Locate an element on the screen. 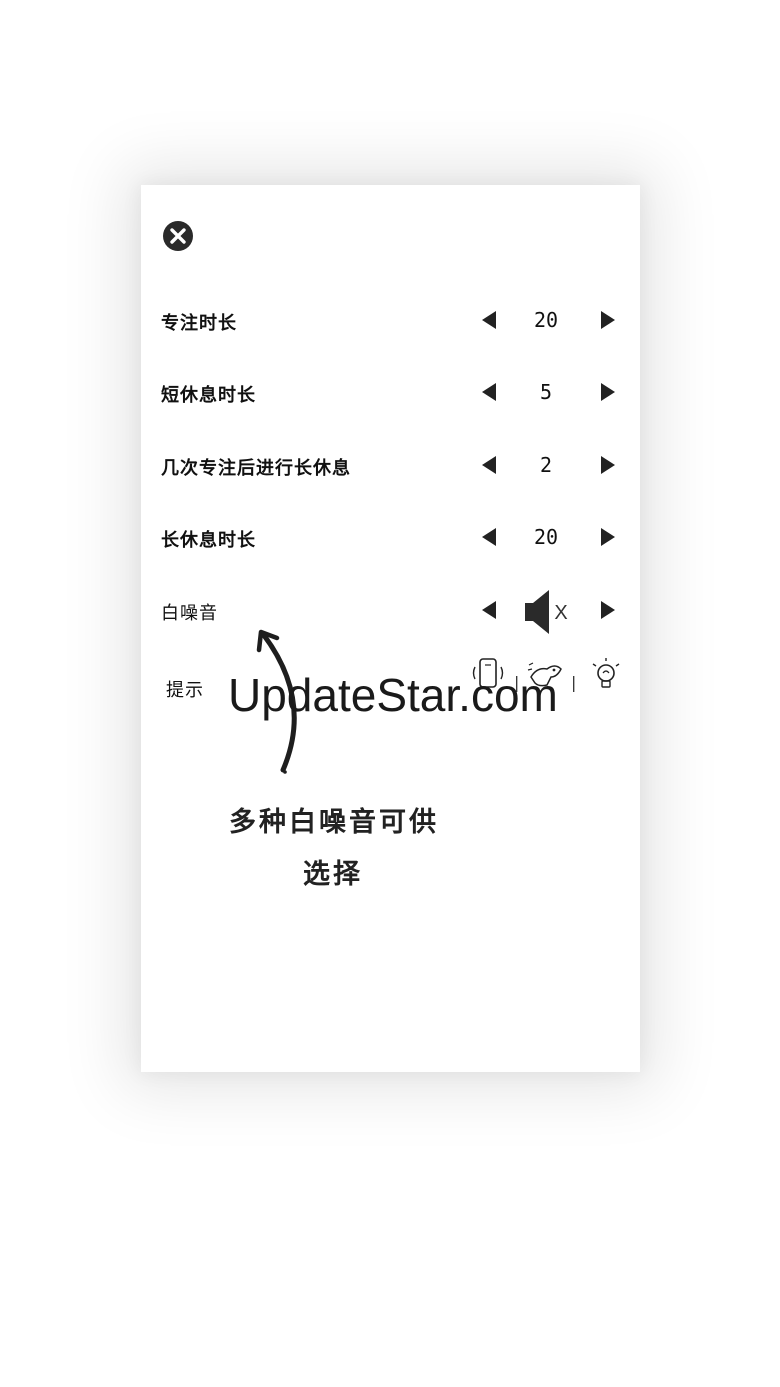 The width and height of the screenshot is (780, 1387). speaker-muted-icon: X is located at coordinates (547, 612).